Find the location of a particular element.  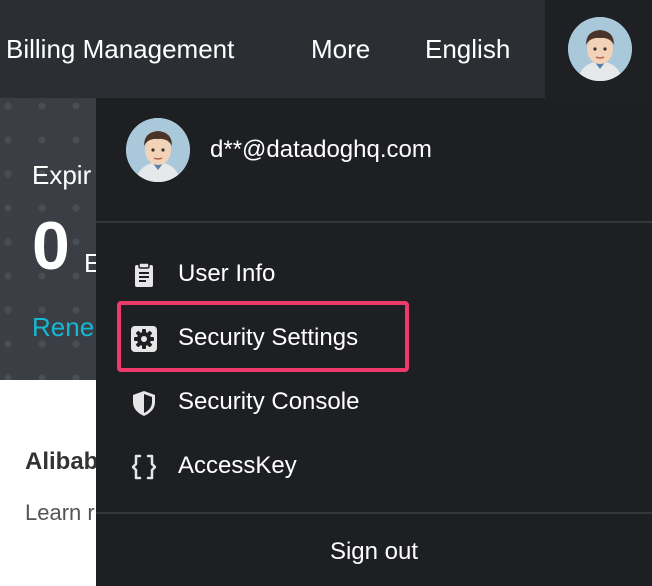

menu-item-security-console: Security Console is located at coordinates (266, 402).